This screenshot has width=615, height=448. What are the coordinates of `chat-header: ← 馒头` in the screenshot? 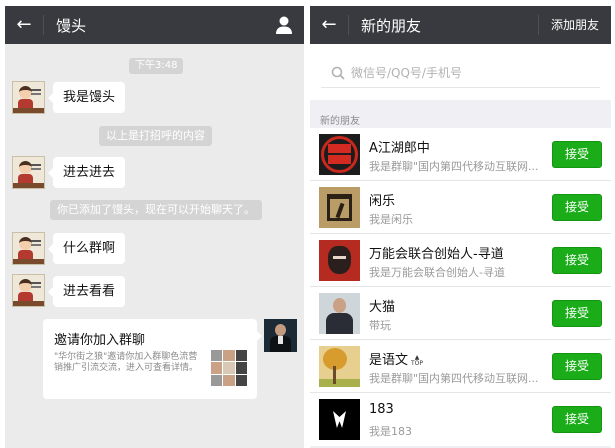 It's located at (154, 25).